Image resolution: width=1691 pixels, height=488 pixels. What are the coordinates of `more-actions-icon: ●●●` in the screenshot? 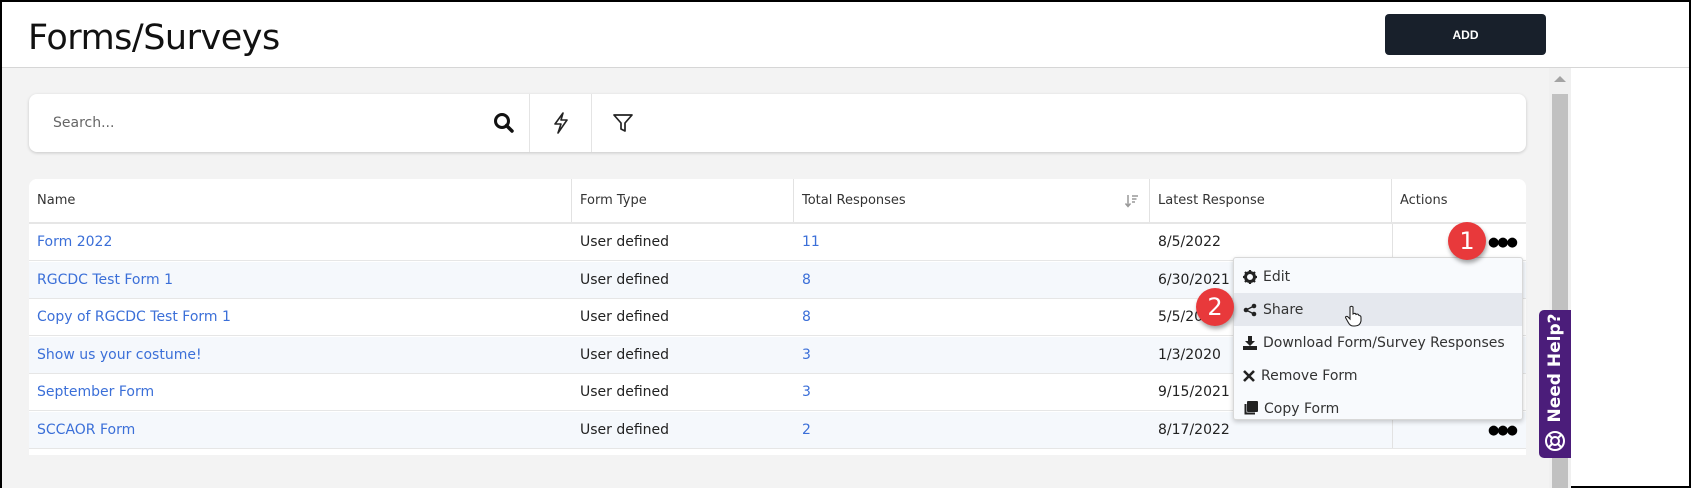 It's located at (1503, 242).